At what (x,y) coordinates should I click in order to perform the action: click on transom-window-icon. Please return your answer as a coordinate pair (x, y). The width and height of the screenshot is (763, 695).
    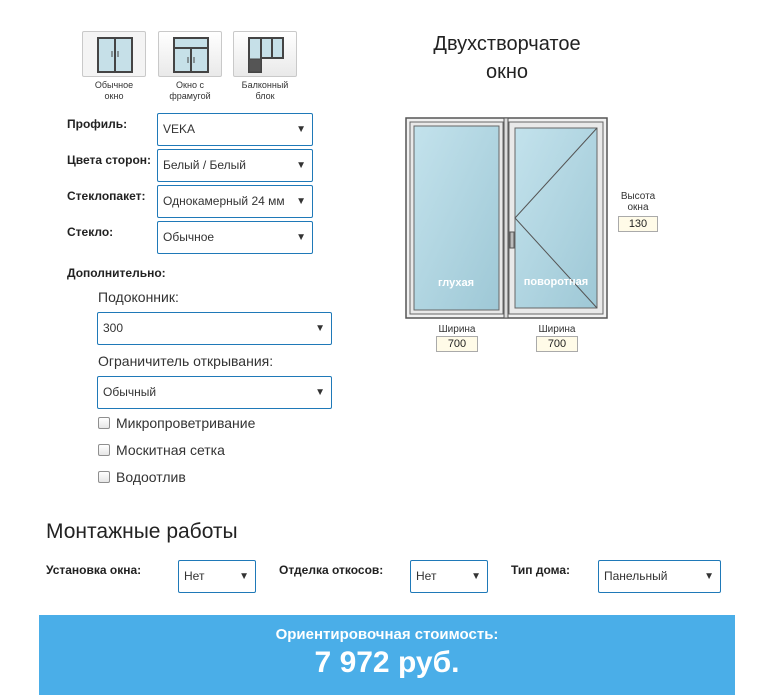
    Looking at the image, I should click on (191, 55).